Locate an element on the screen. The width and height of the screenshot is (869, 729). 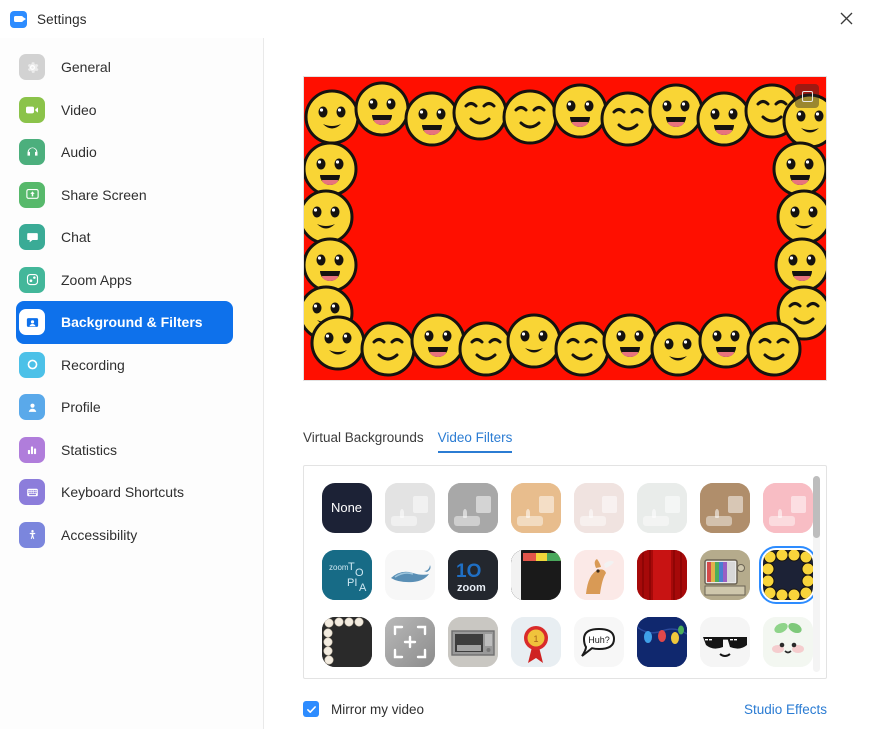
title-bar: Settings is located at coordinates (434, 19).